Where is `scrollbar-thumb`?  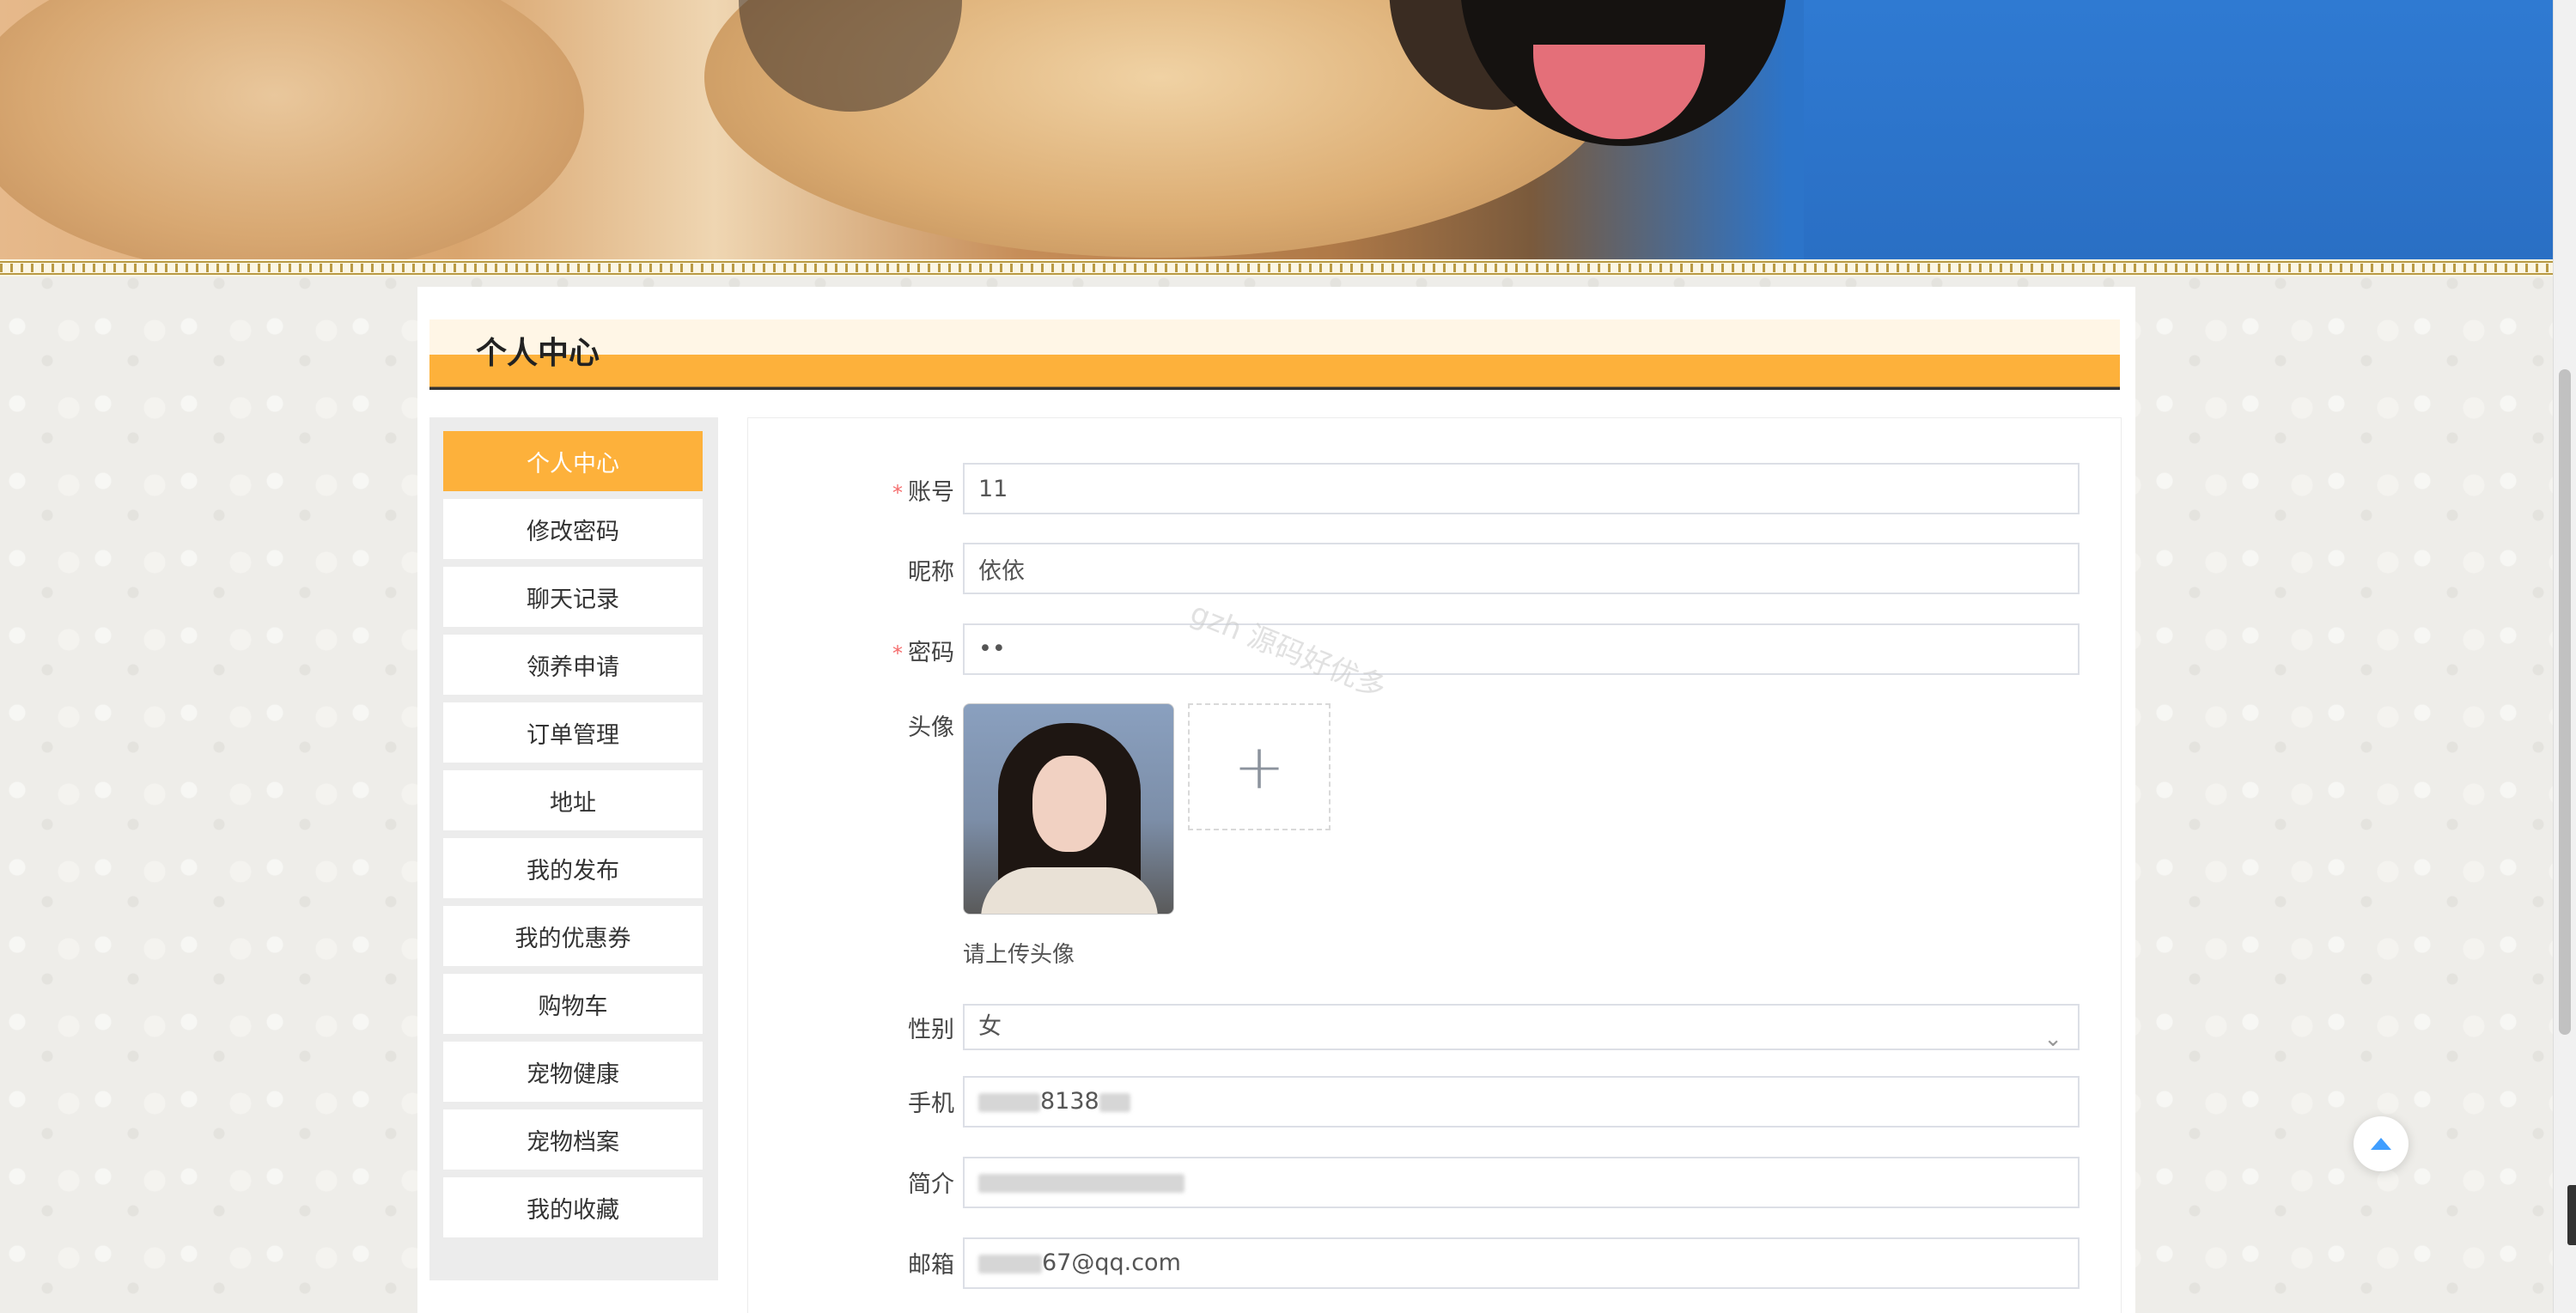
scrollbar-thumb is located at coordinates (2565, 702).